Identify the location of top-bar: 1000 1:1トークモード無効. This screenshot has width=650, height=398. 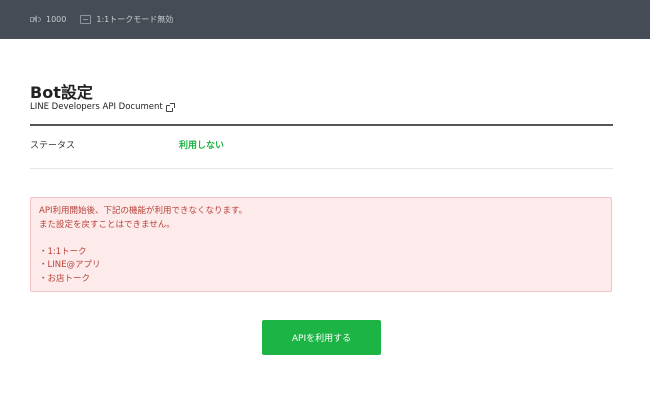
(325, 19).